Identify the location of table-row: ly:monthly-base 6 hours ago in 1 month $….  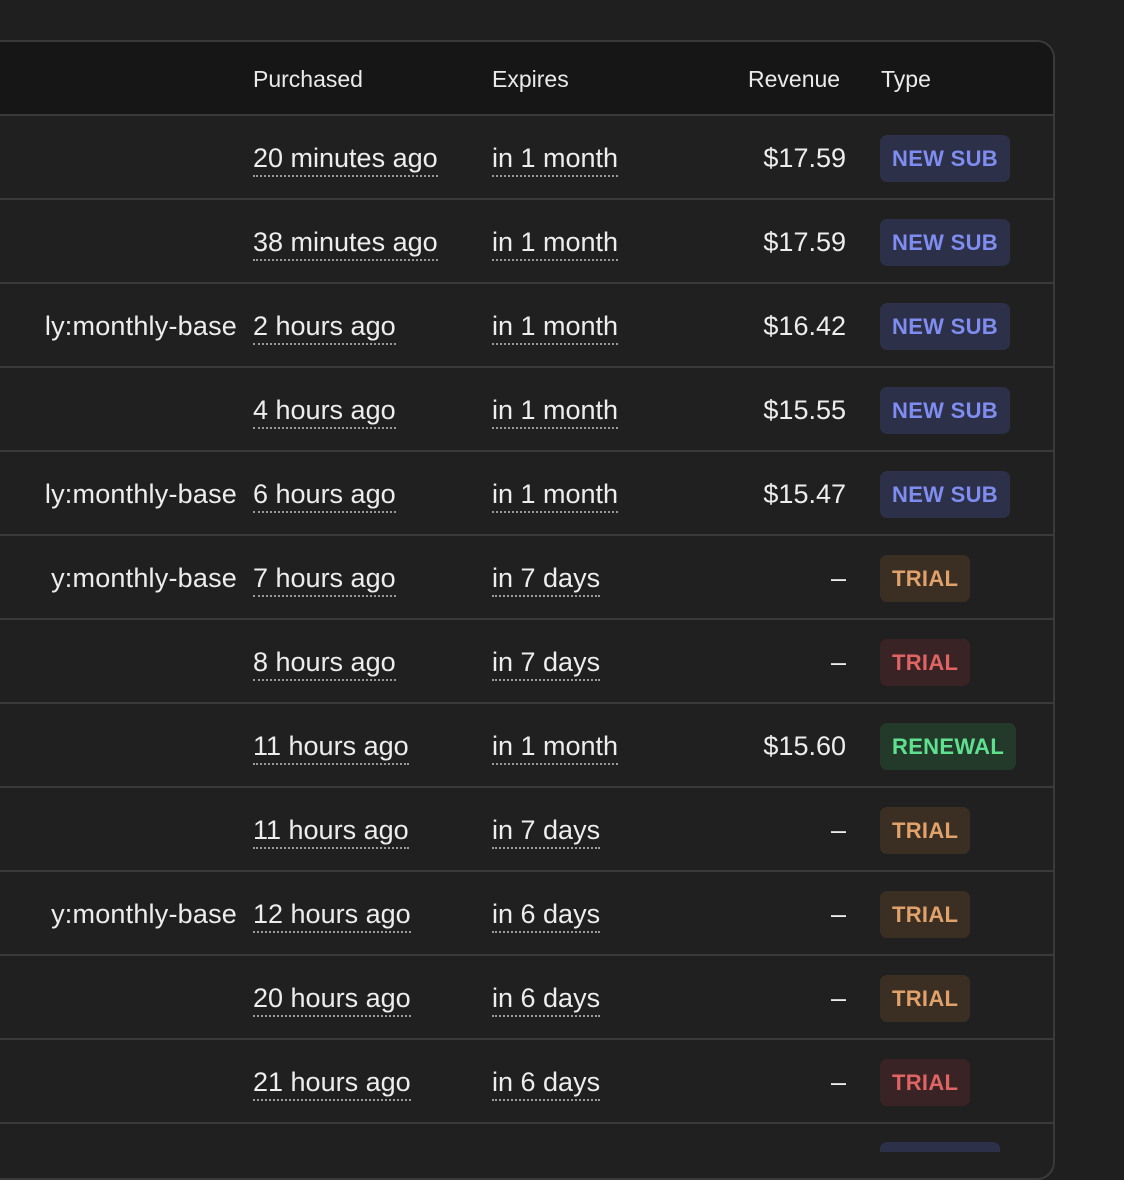
(526, 494).